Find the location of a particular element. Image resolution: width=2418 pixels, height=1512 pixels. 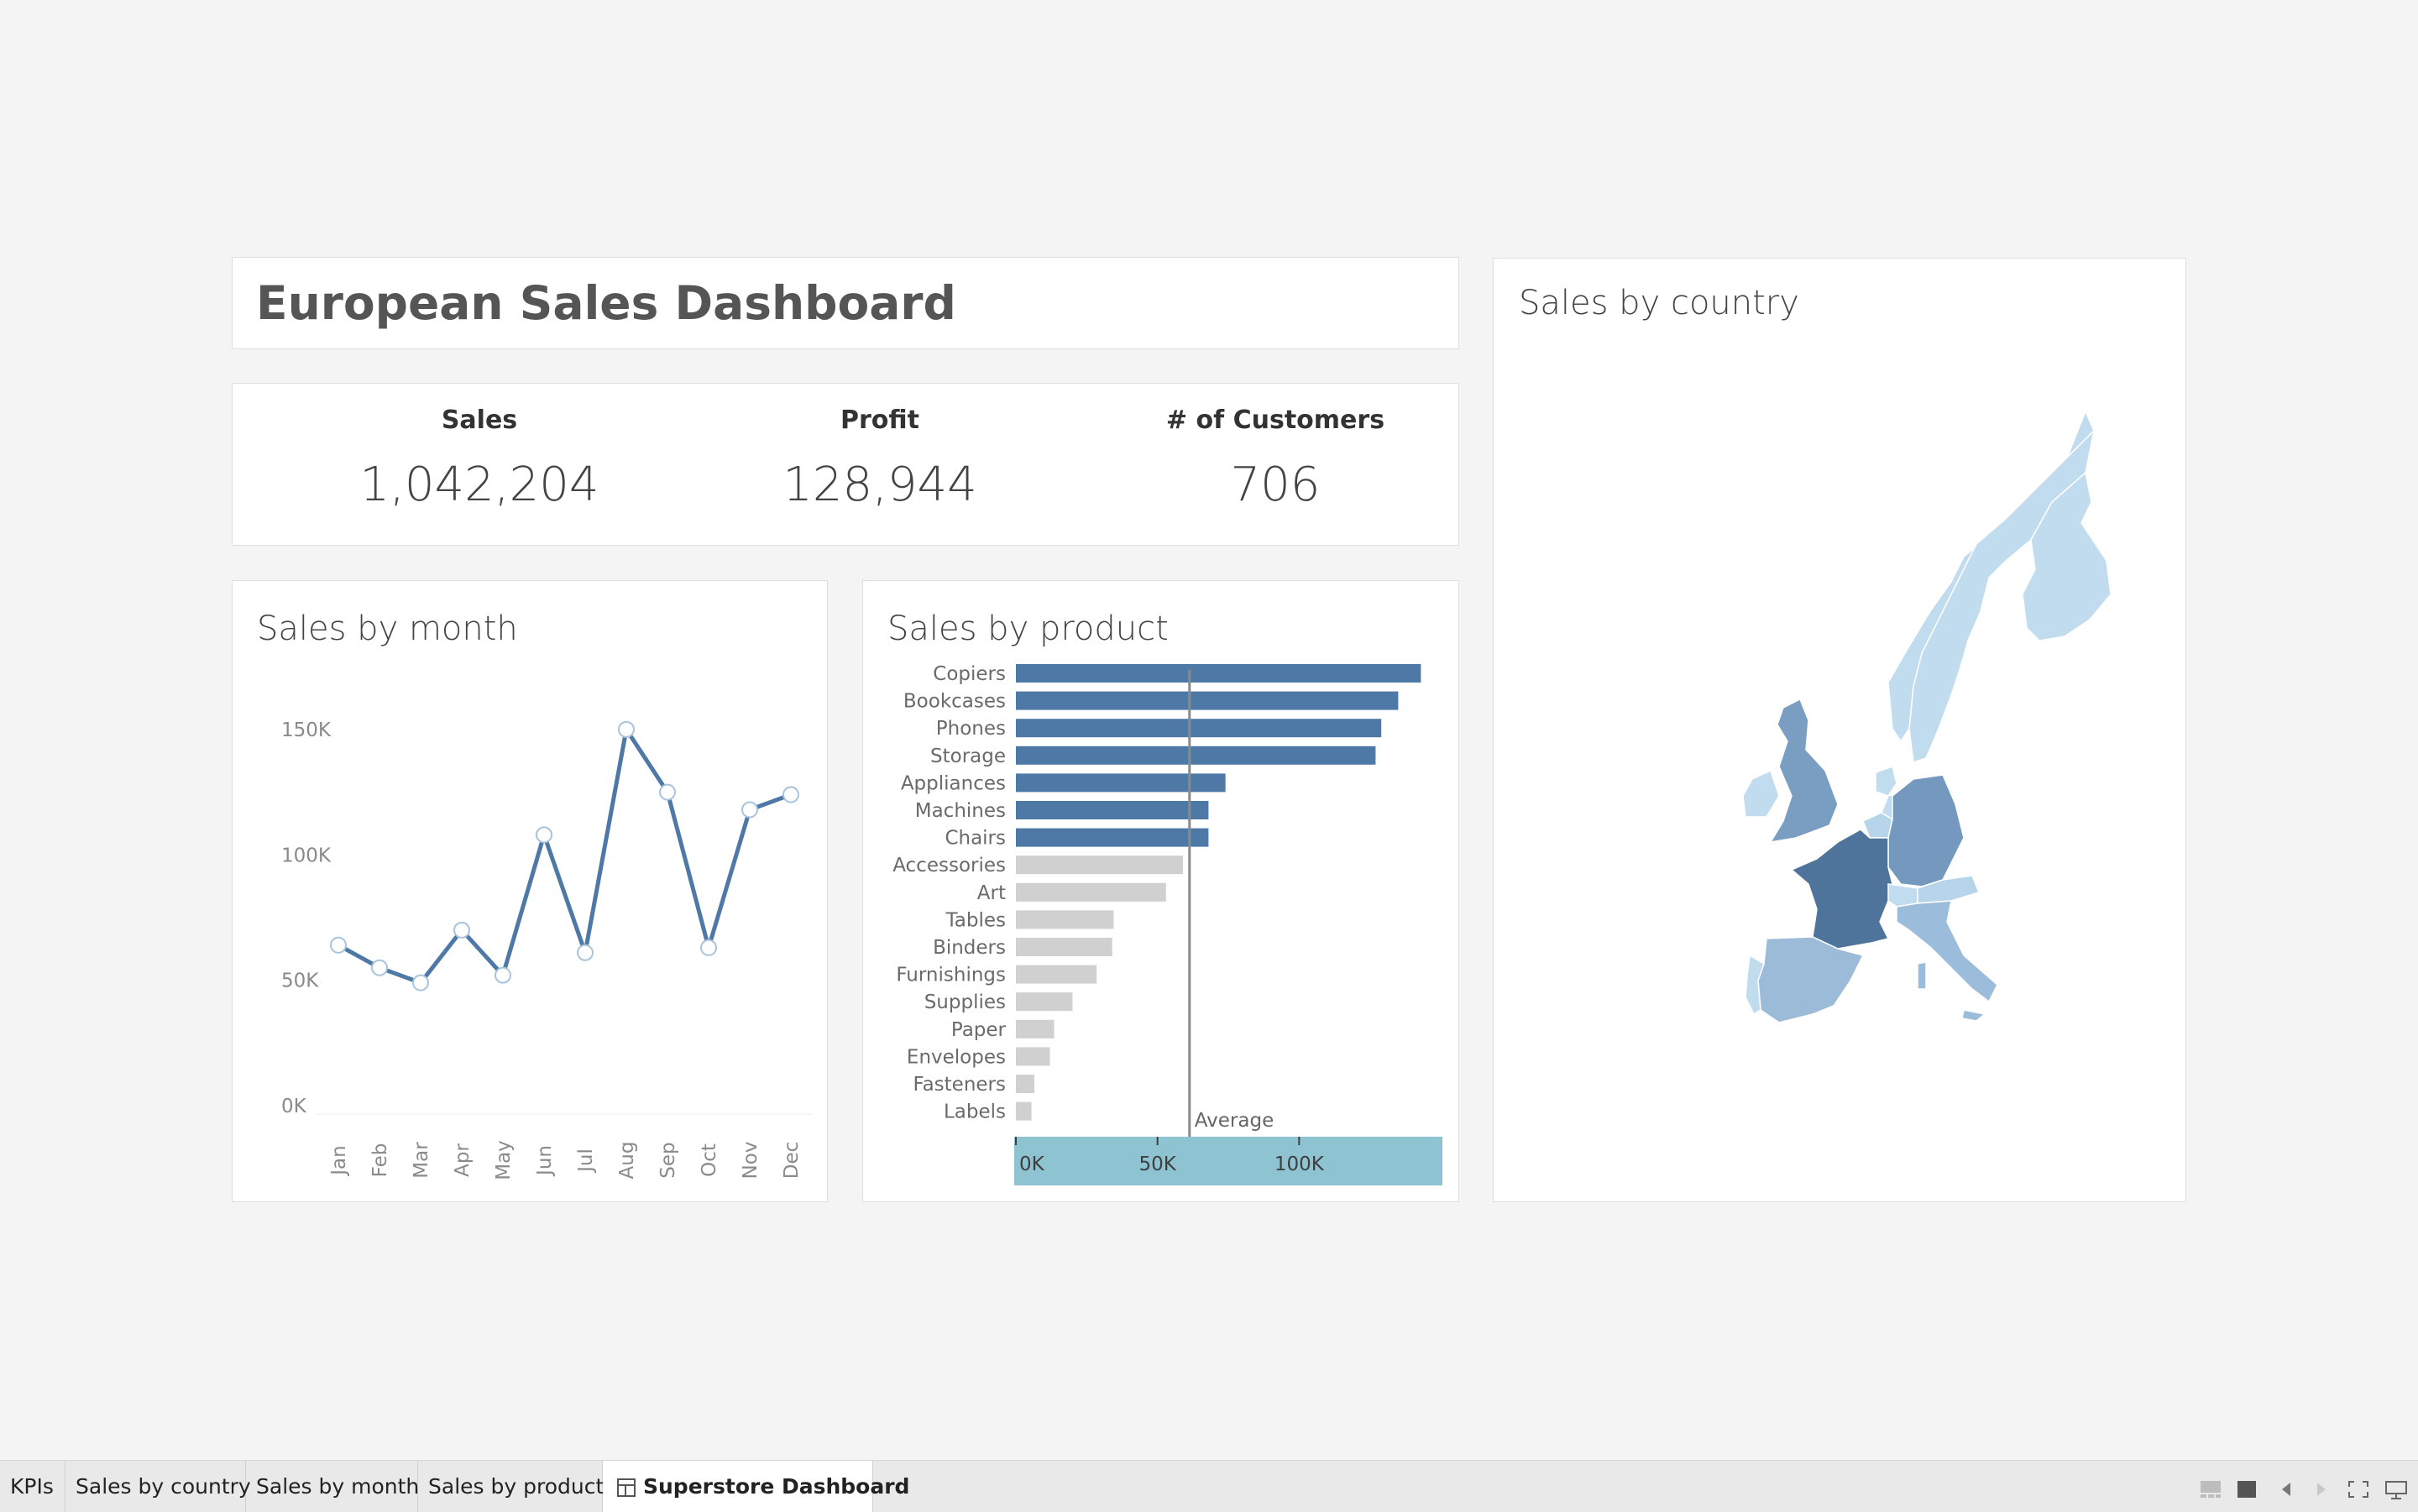

bar-bookcases is located at coordinates (1207, 700).